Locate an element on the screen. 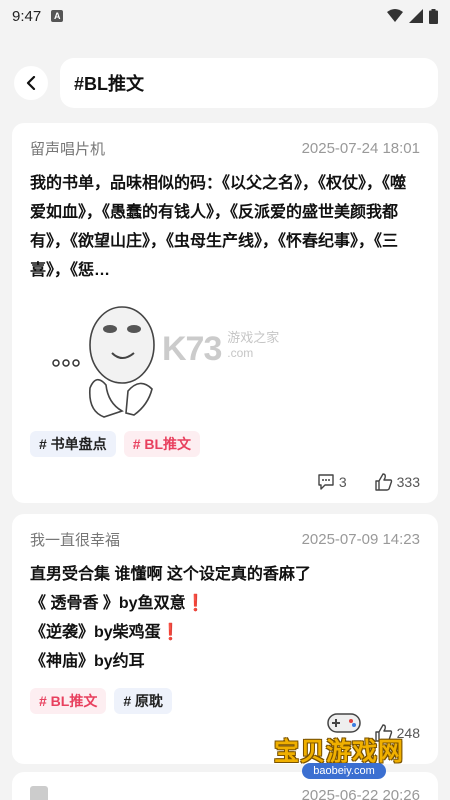  k73-watermark: K73 游戏之家 .com is located at coordinates (220, 349).